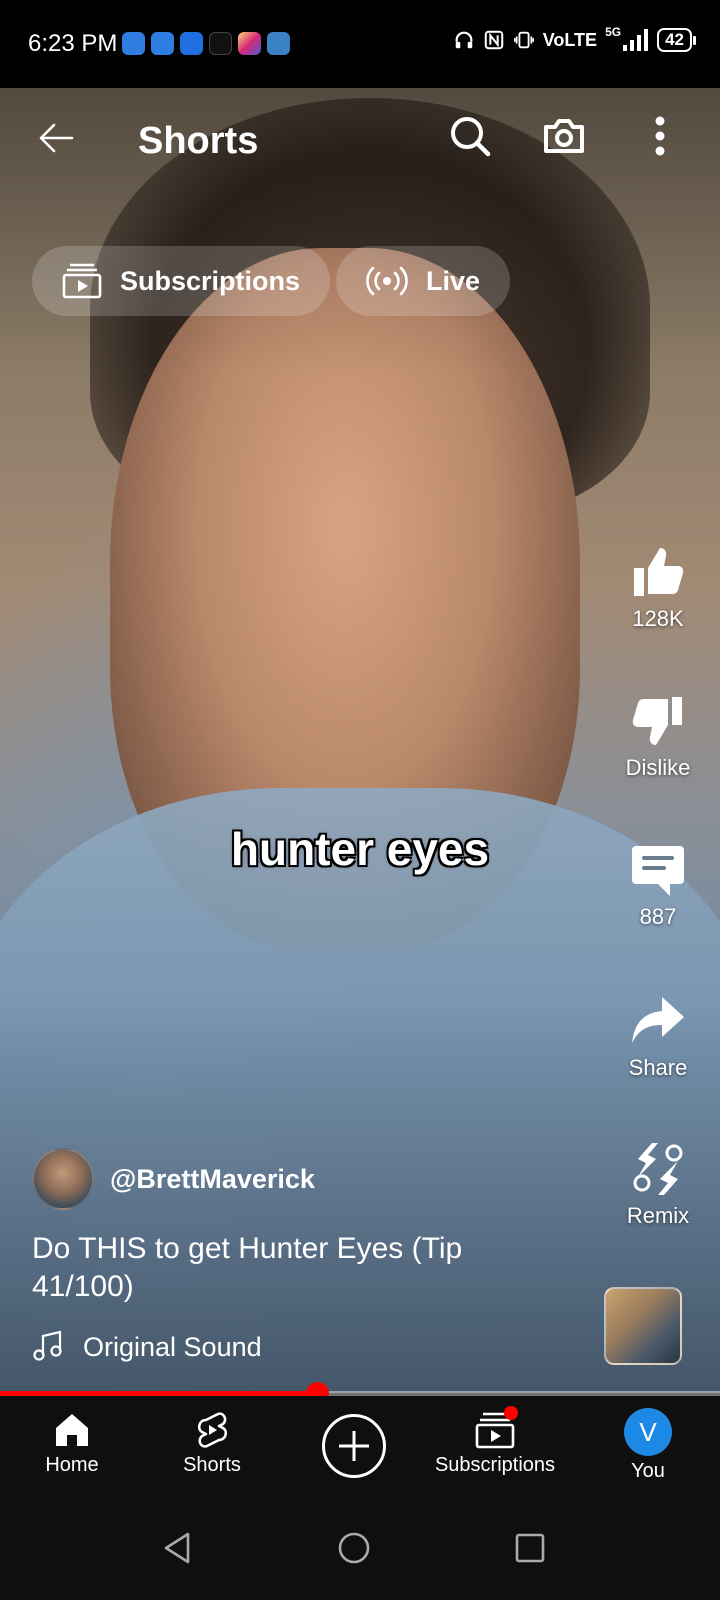 This screenshot has width=720, height=1600. What do you see at coordinates (72, 1465) in the screenshot?
I see `nav-label: Home` at bounding box center [72, 1465].